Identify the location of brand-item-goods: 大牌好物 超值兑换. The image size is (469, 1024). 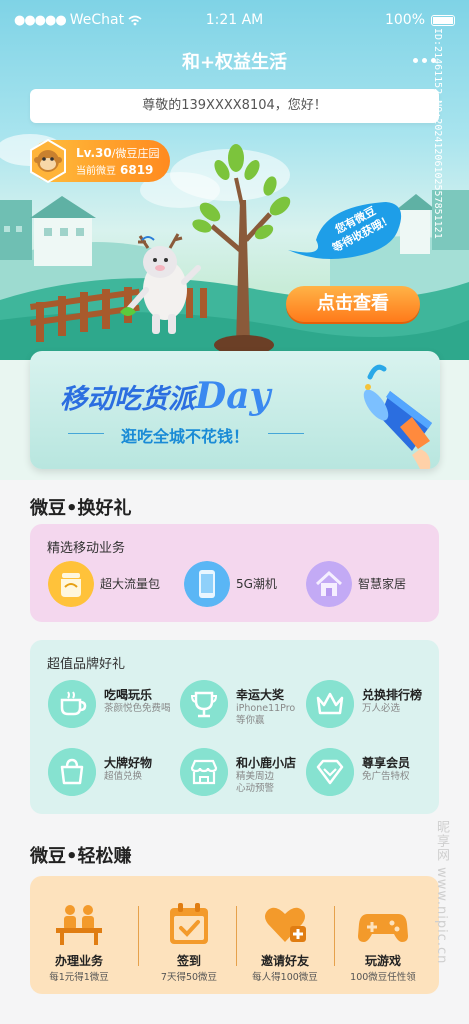
(113, 772).